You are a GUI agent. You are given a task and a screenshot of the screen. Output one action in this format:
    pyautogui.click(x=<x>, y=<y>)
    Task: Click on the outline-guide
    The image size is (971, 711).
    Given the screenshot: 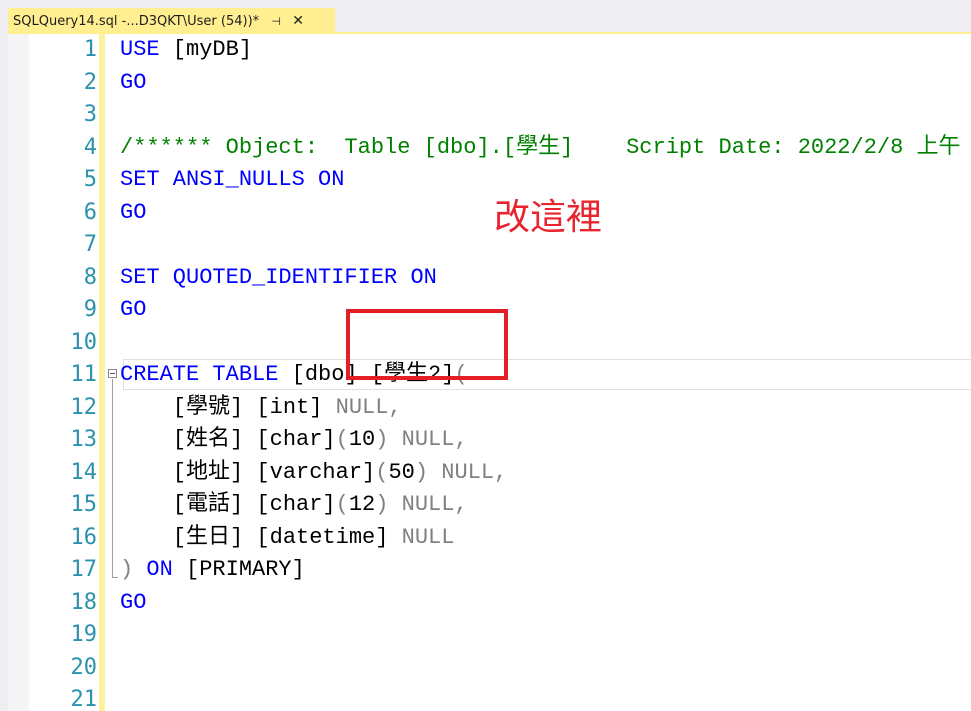 What is the action you would take?
    pyautogui.click(x=112, y=478)
    